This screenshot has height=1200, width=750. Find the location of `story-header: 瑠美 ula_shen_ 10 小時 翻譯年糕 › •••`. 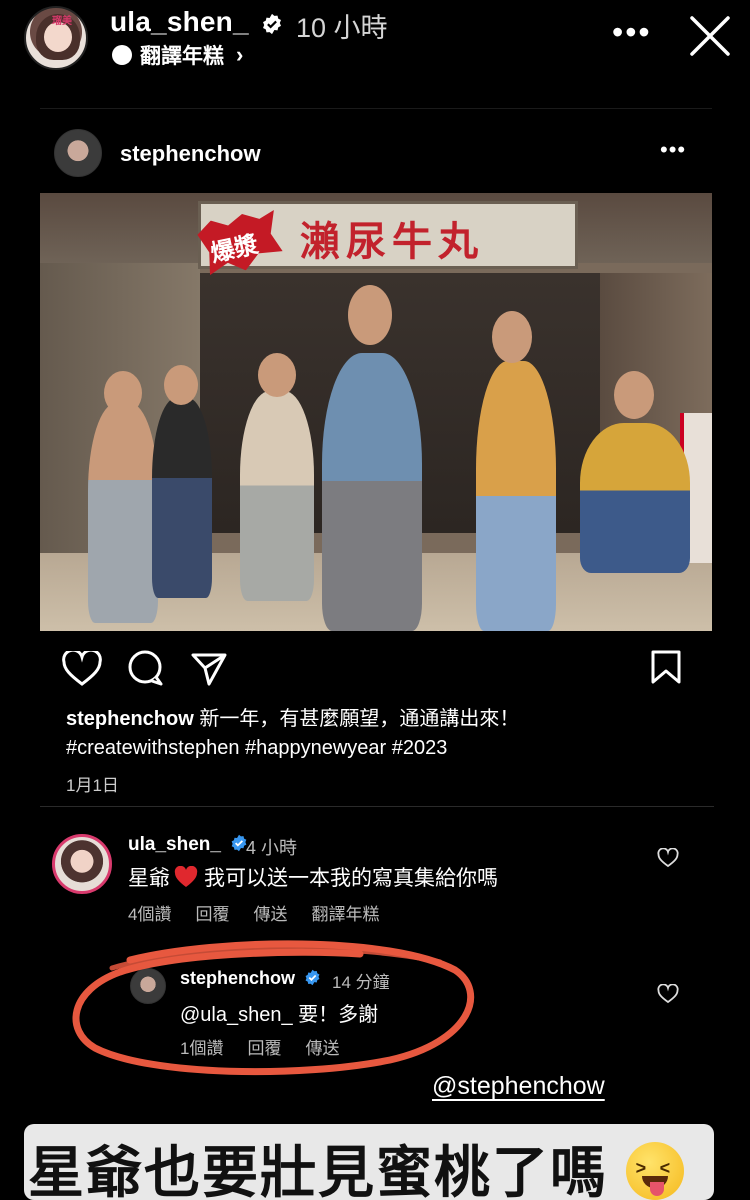

story-header: 瑠美 ula_shen_ 10 小時 翻譯年糕 › ••• is located at coordinates (375, 40).